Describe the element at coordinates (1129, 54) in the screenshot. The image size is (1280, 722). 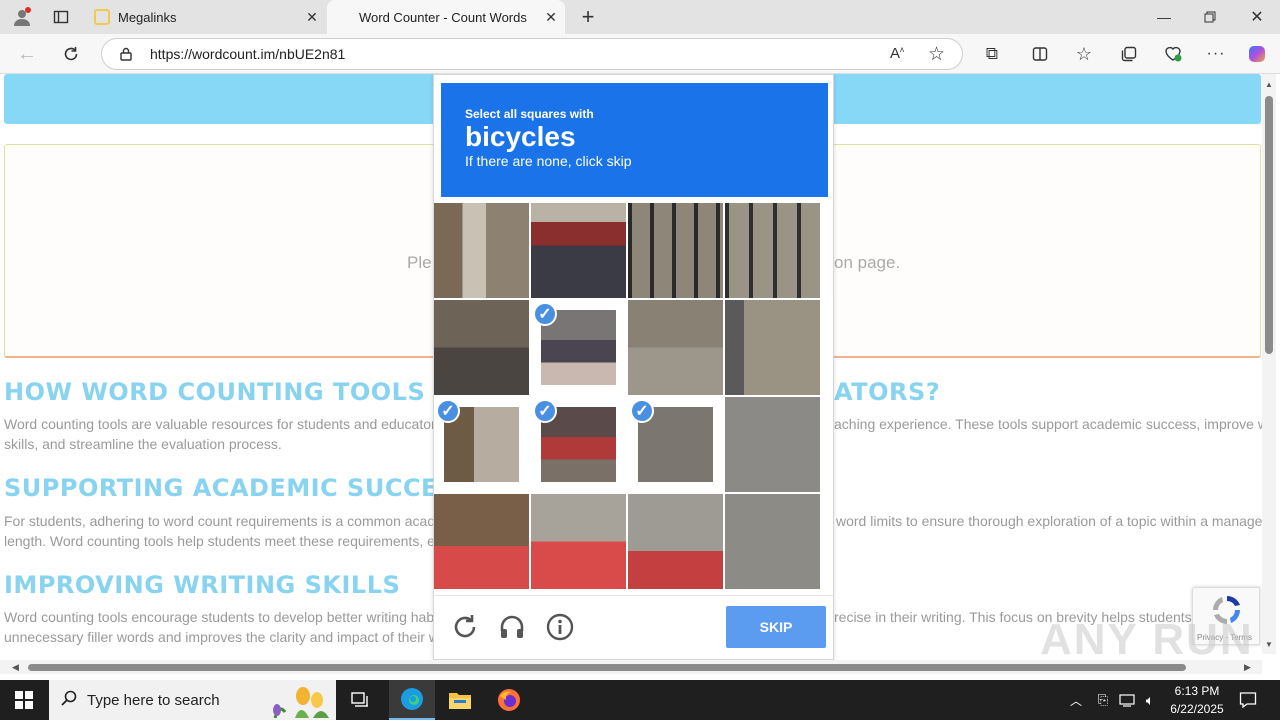
I see `collections-icon` at that location.